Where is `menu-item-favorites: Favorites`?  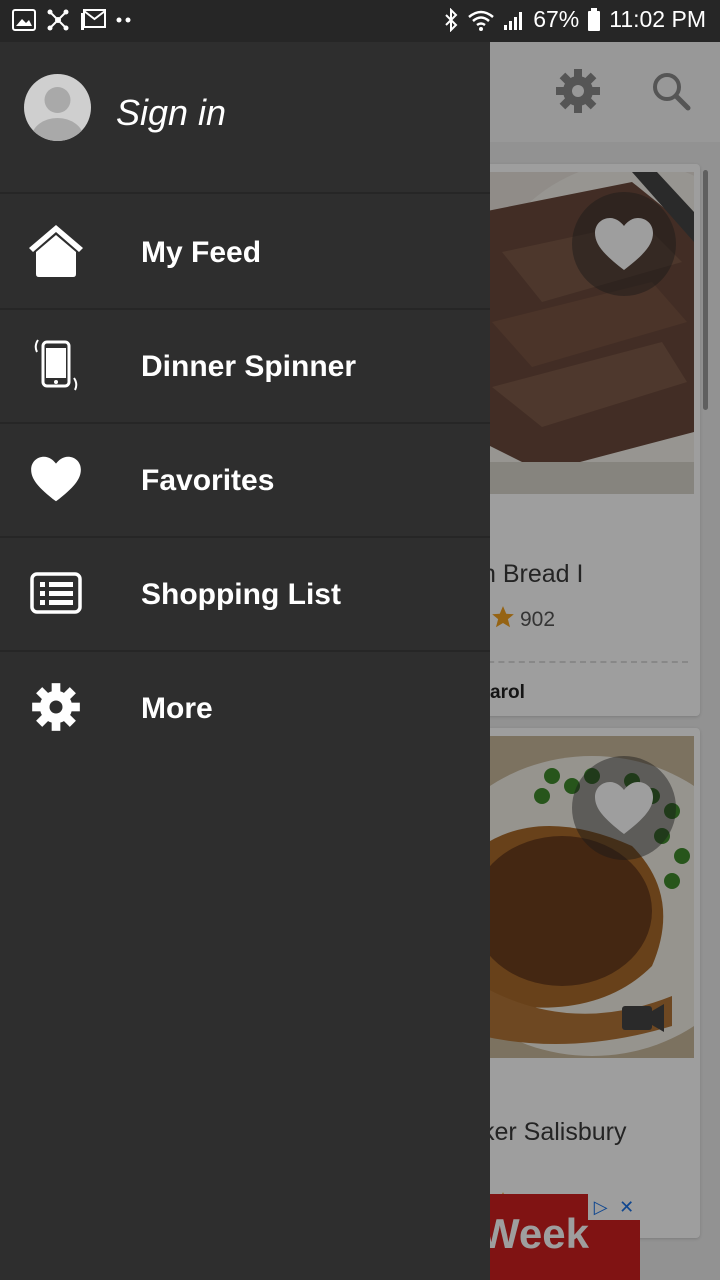
menu-item-favorites: Favorites is located at coordinates (245, 481).